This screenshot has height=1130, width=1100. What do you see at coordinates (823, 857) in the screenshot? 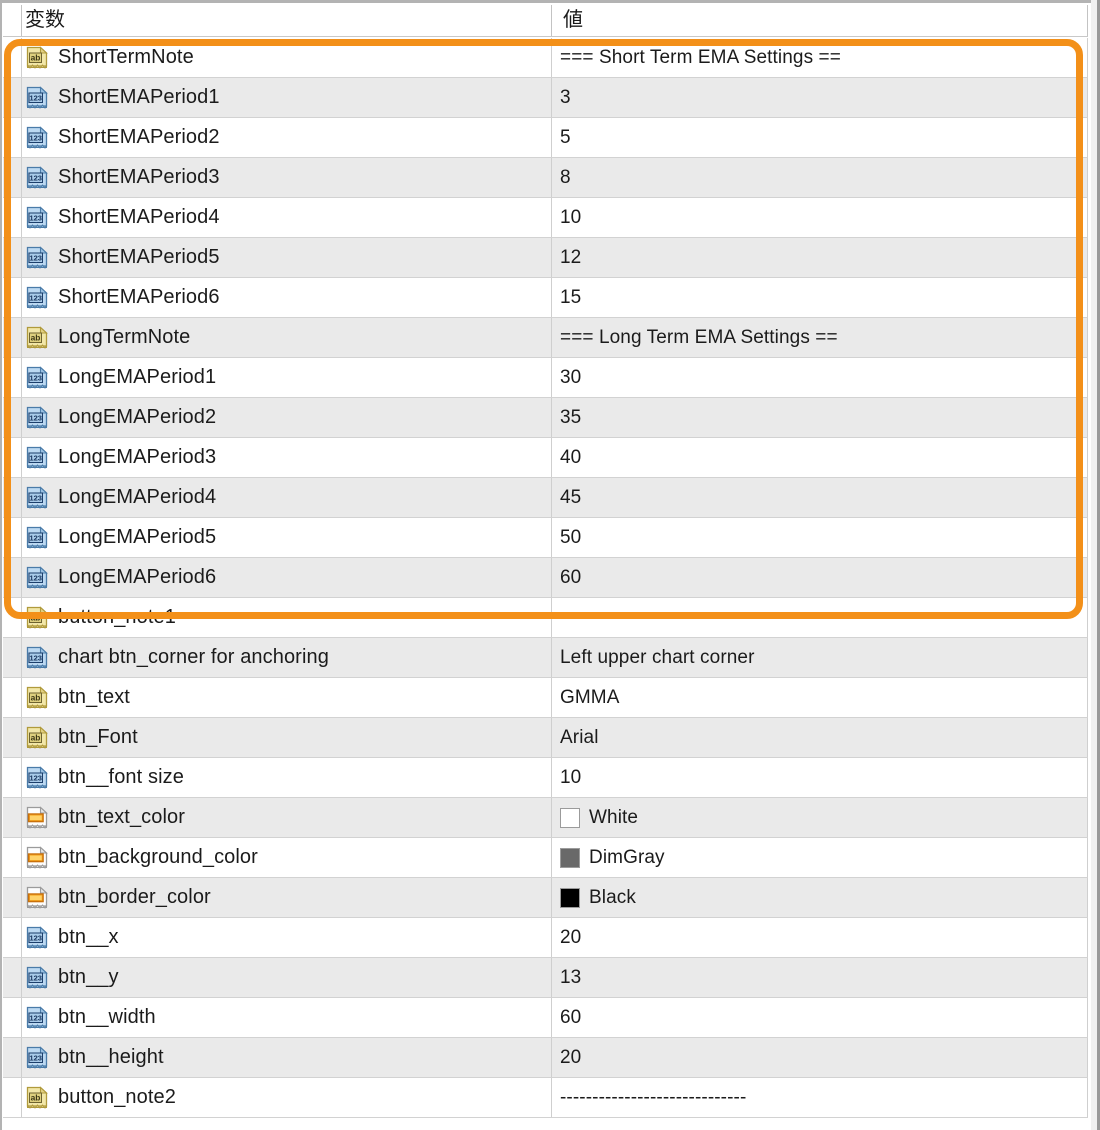
I see `value-cell: DimGray` at bounding box center [823, 857].